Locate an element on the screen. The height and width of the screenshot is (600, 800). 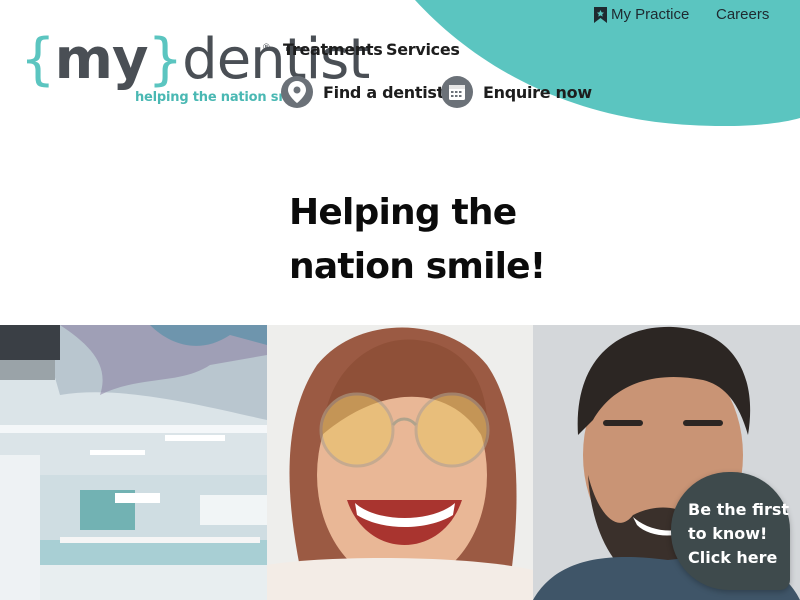
my-practice-label: My Practice is located at coordinates (650, 14).